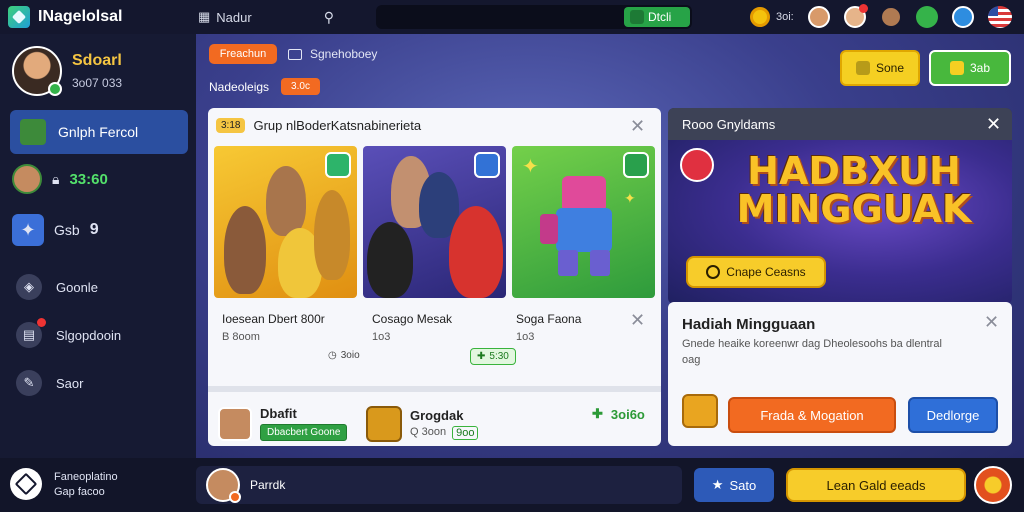 This screenshot has height=512, width=1024. What do you see at coordinates (700, 411) in the screenshot?
I see `gift-icon` at bounding box center [700, 411].